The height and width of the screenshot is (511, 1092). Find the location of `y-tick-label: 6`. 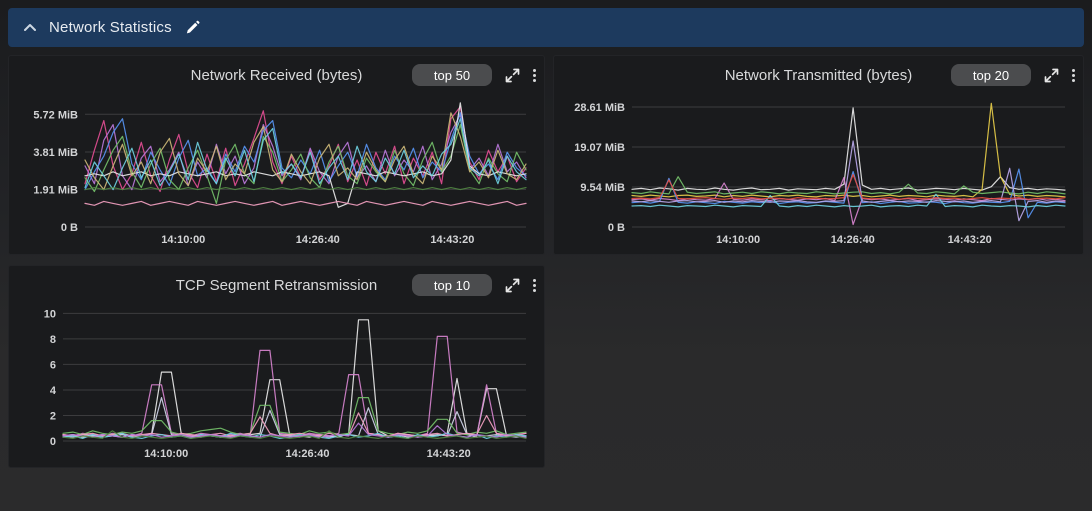

y-tick-label: 6 is located at coordinates (53, 365).